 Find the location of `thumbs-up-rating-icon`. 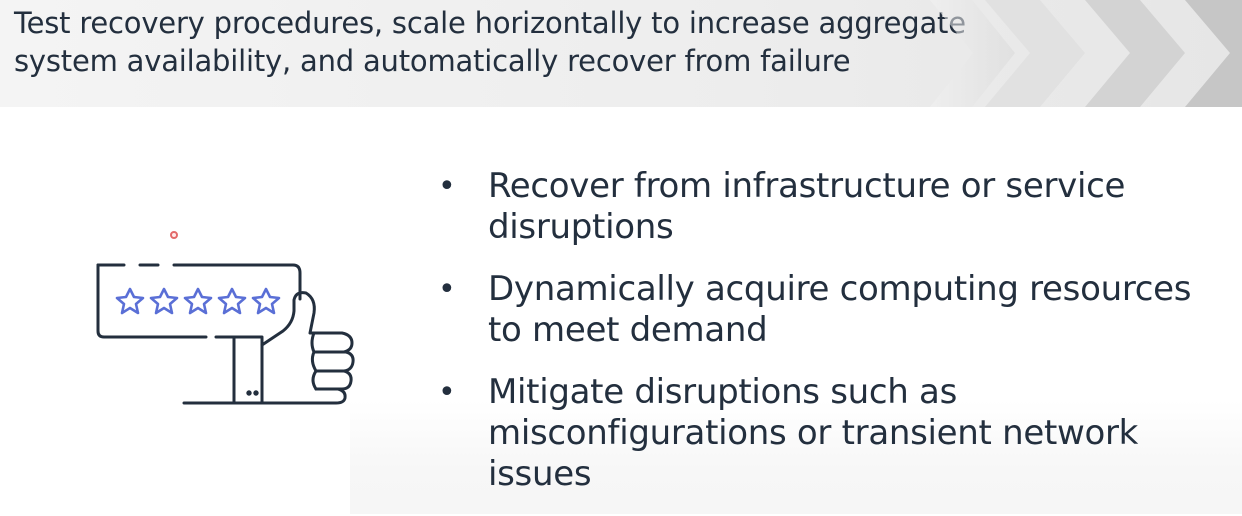

thumbs-up-rating-icon is located at coordinates (225, 334).